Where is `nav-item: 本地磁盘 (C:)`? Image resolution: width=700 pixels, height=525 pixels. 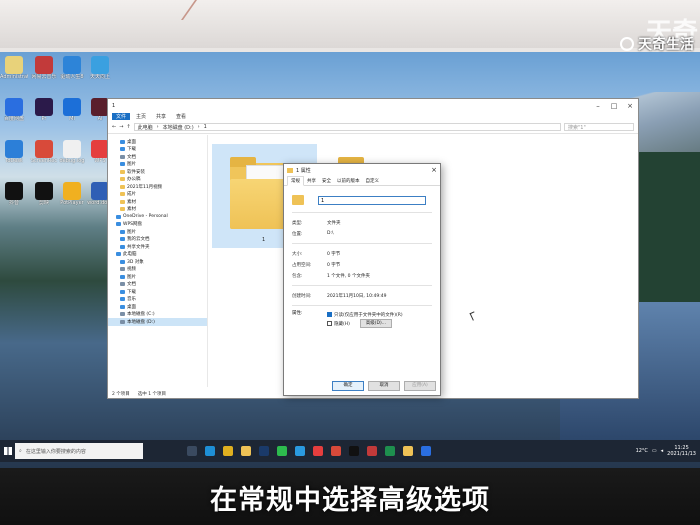
nav-item: 本地磁盘 (C:) is located at coordinates (157, 315).